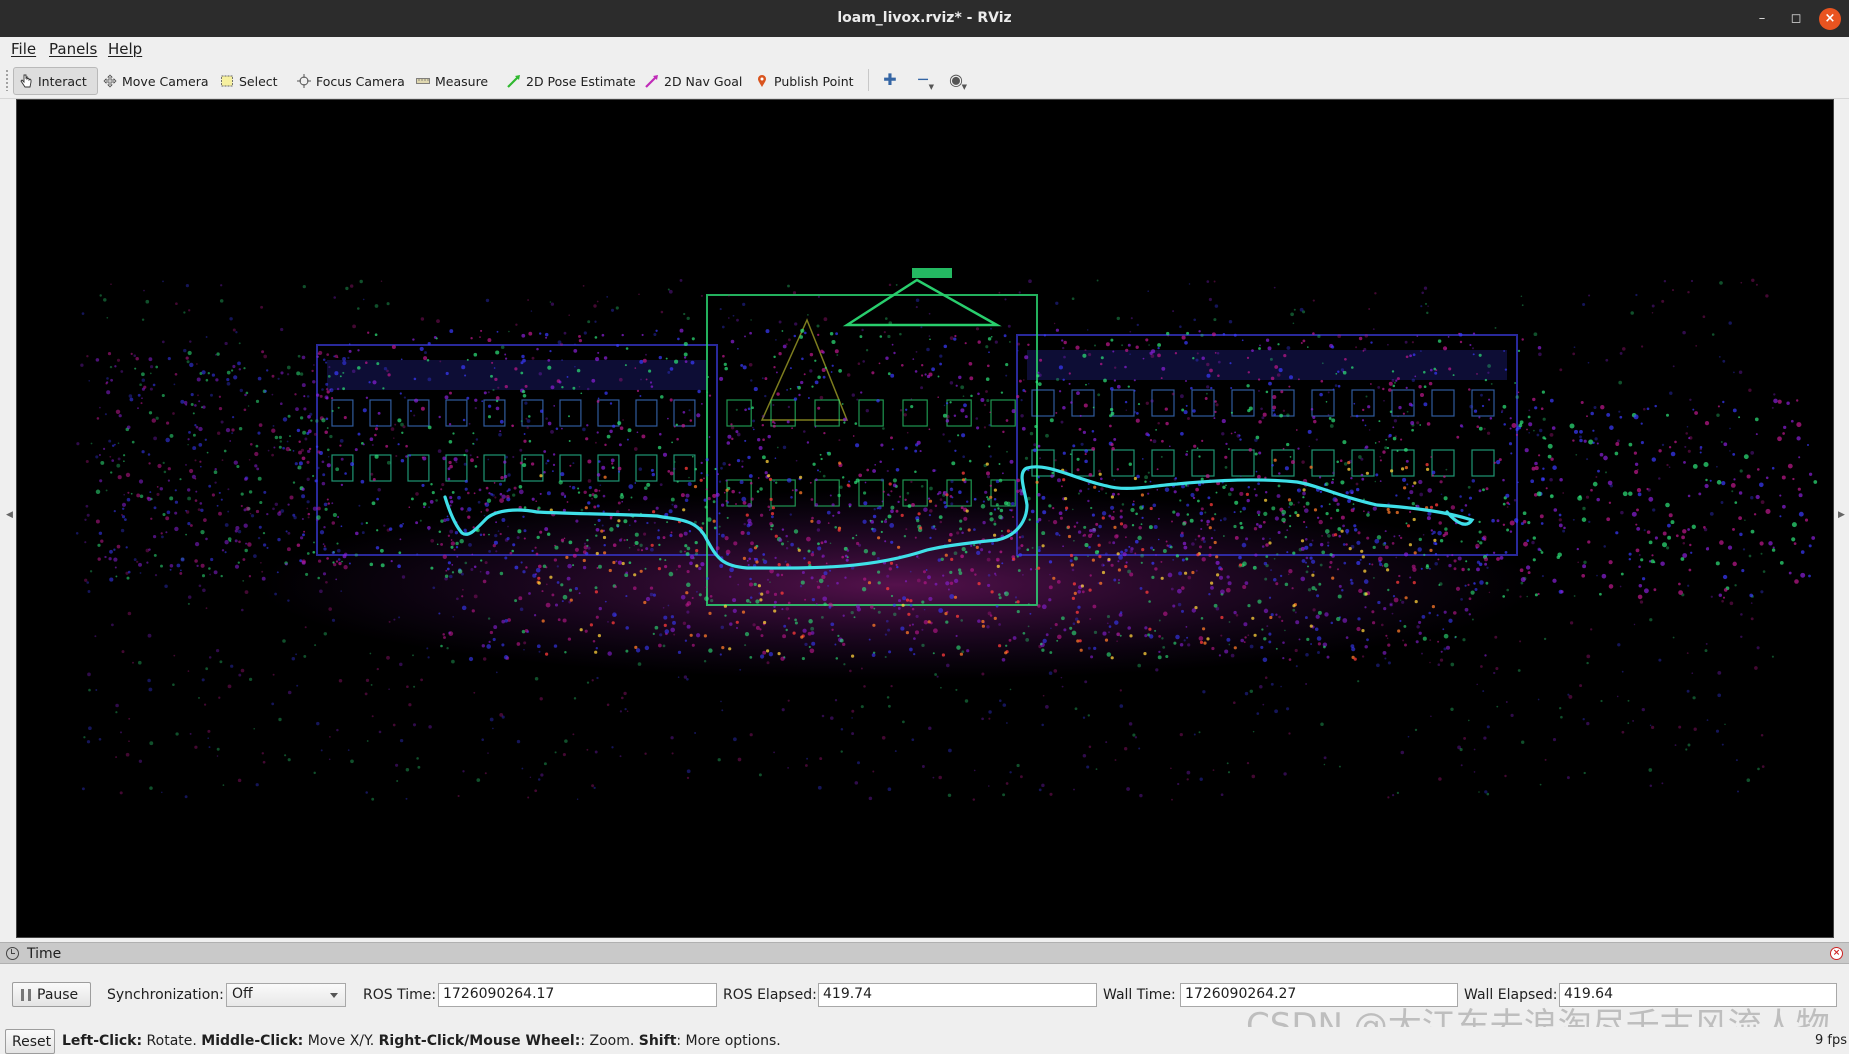 The height and width of the screenshot is (1054, 1849). Describe the element at coordinates (890, 80) in the screenshot. I see `plus-icon: ✚` at that location.